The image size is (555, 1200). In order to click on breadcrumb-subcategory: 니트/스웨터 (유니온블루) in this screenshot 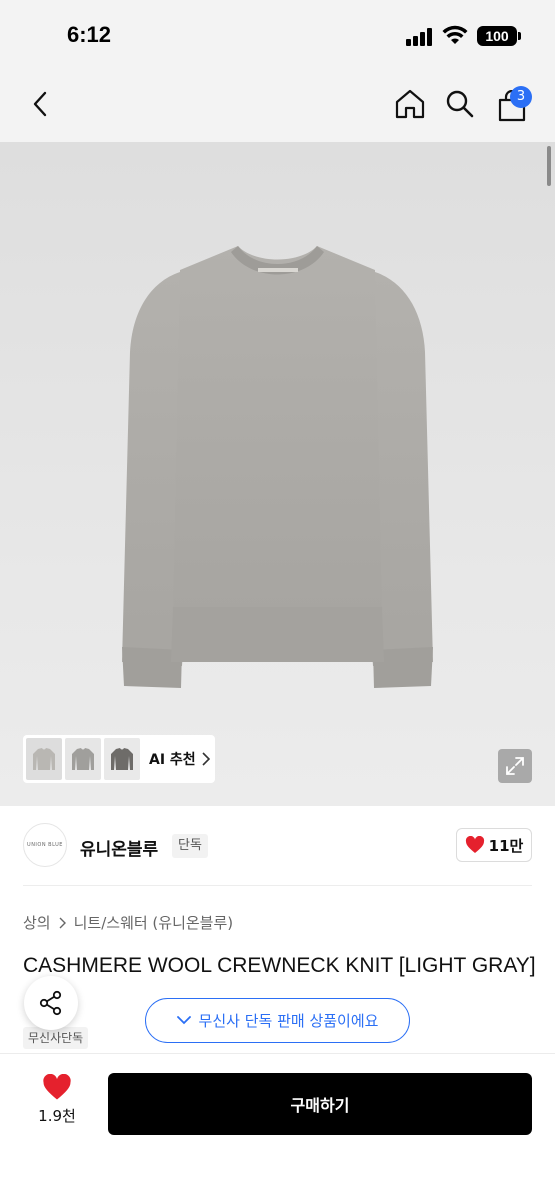, I will do `click(154, 922)`.